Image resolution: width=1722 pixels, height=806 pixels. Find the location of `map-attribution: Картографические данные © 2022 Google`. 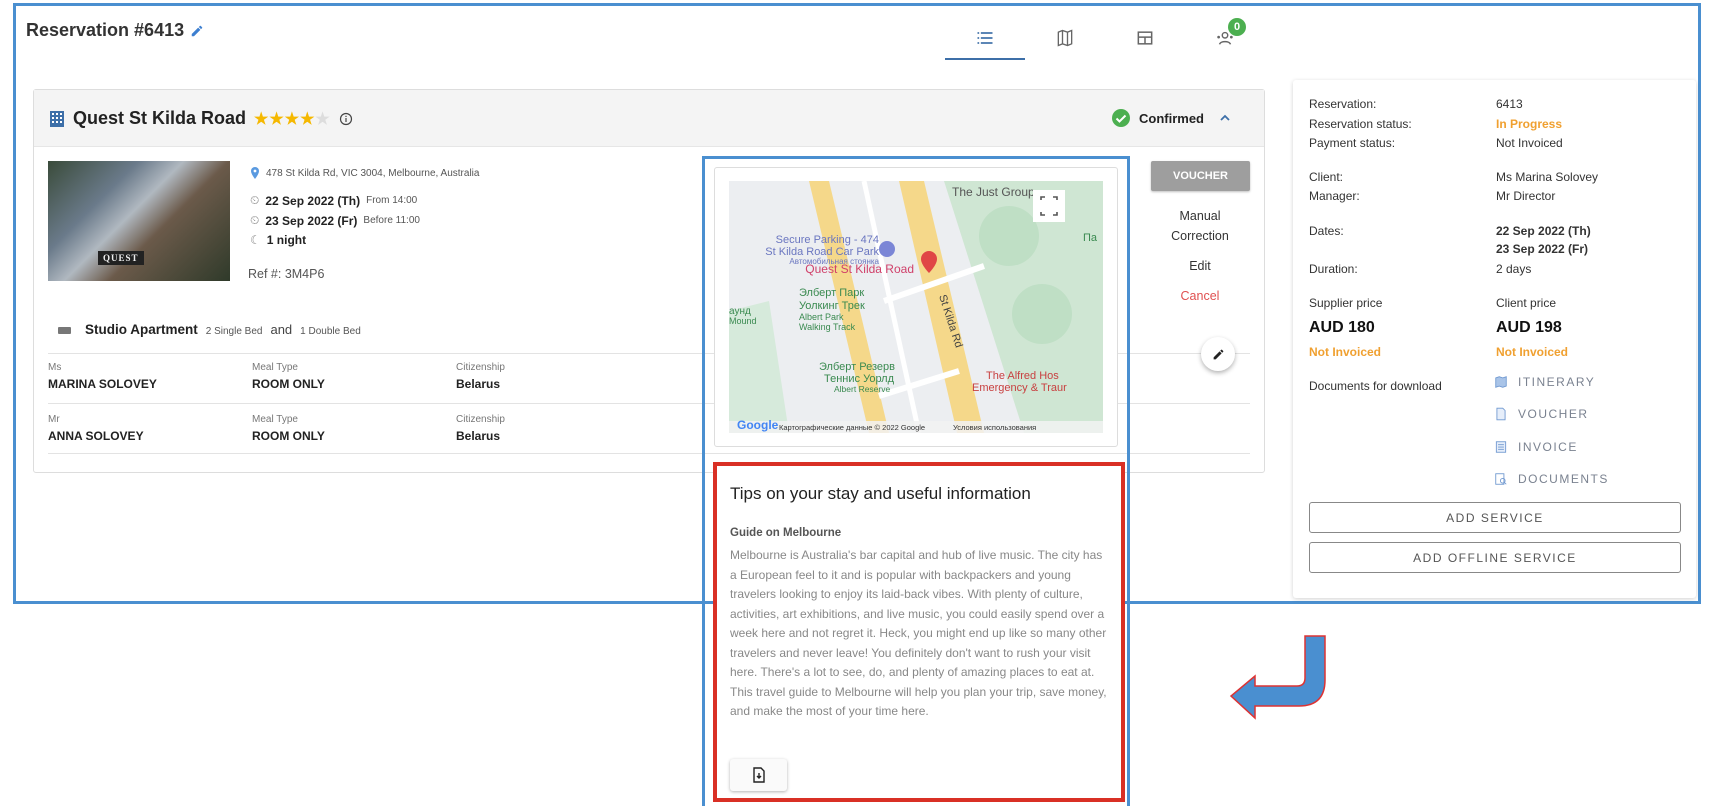

map-attribution: Картографические данные © 2022 Google is located at coordinates (852, 427).